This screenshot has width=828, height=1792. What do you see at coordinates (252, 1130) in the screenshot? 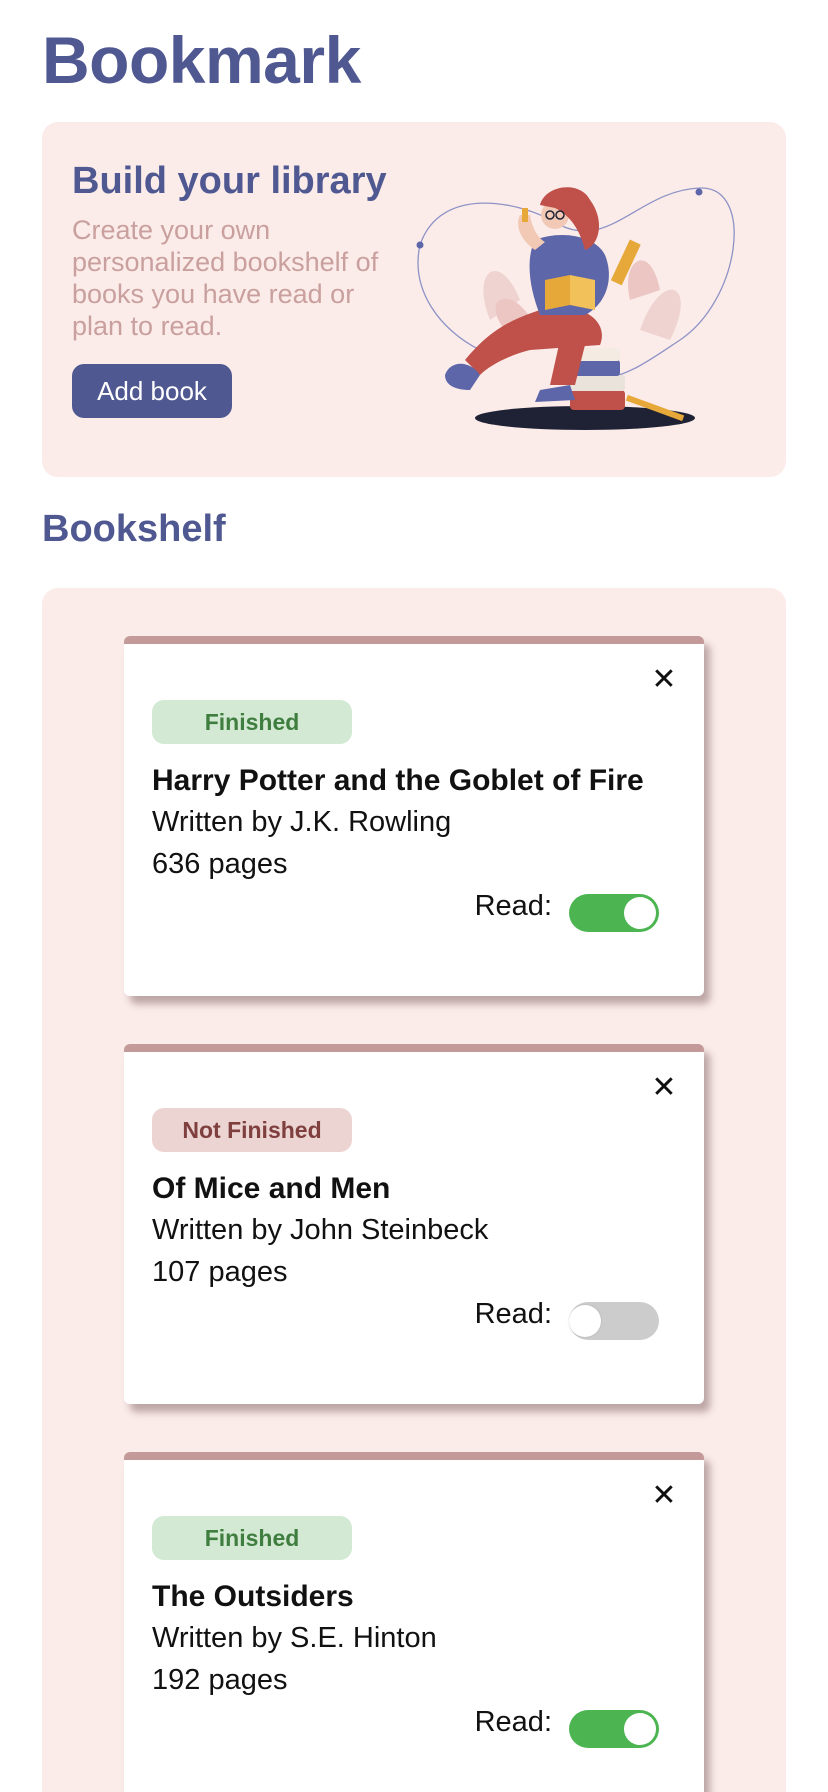
I see `status-badge: Not Finished` at bounding box center [252, 1130].